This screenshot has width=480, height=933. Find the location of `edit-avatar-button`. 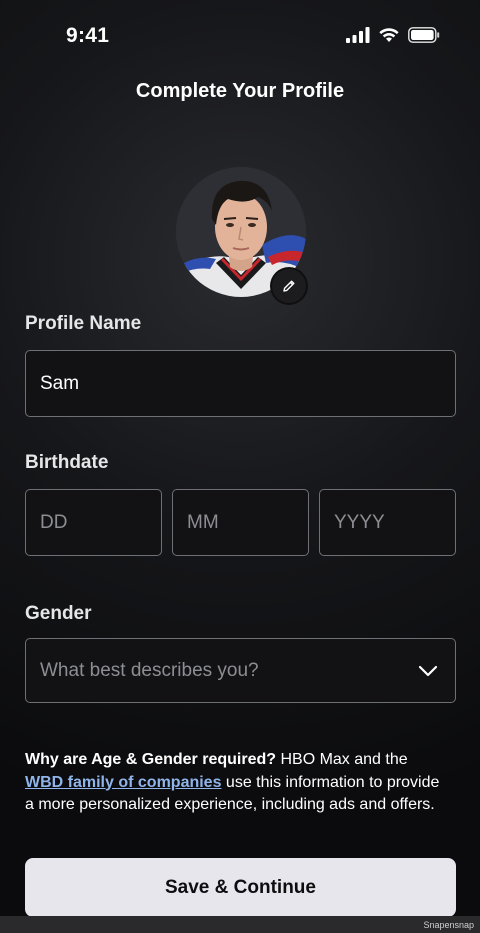

edit-avatar-button is located at coordinates (289, 286).